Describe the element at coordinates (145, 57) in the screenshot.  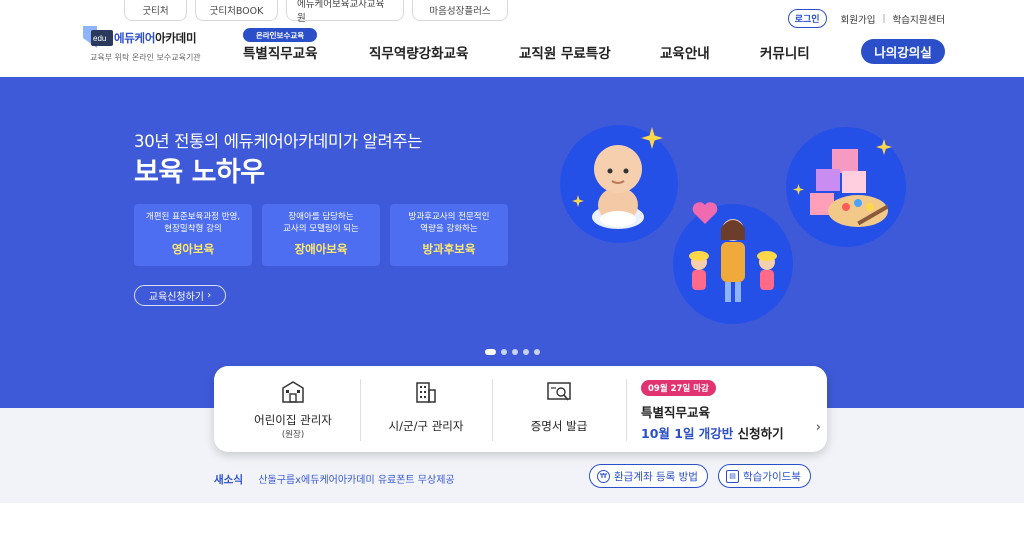
I see `logo-tagline: 교육부 위탁 온라인 보수교육기관` at that location.